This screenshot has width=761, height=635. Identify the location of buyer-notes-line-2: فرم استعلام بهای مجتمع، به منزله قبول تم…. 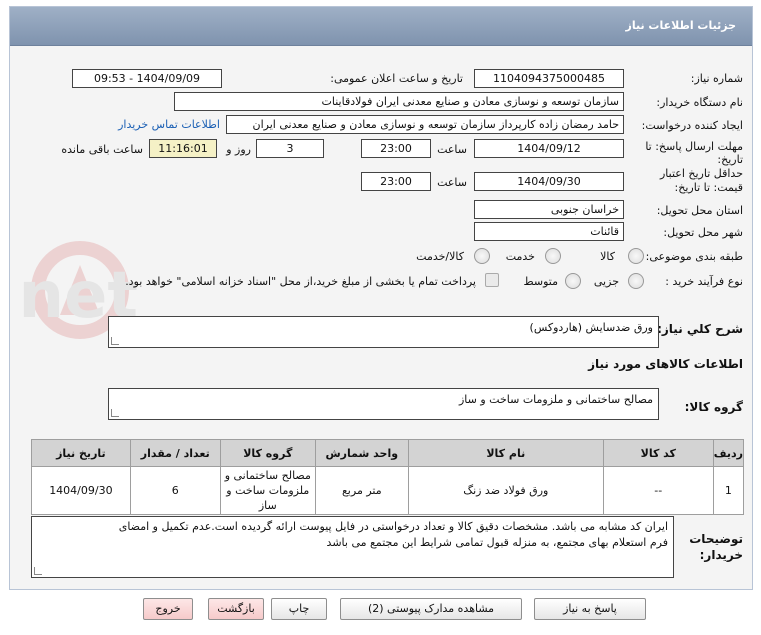
(497, 542).